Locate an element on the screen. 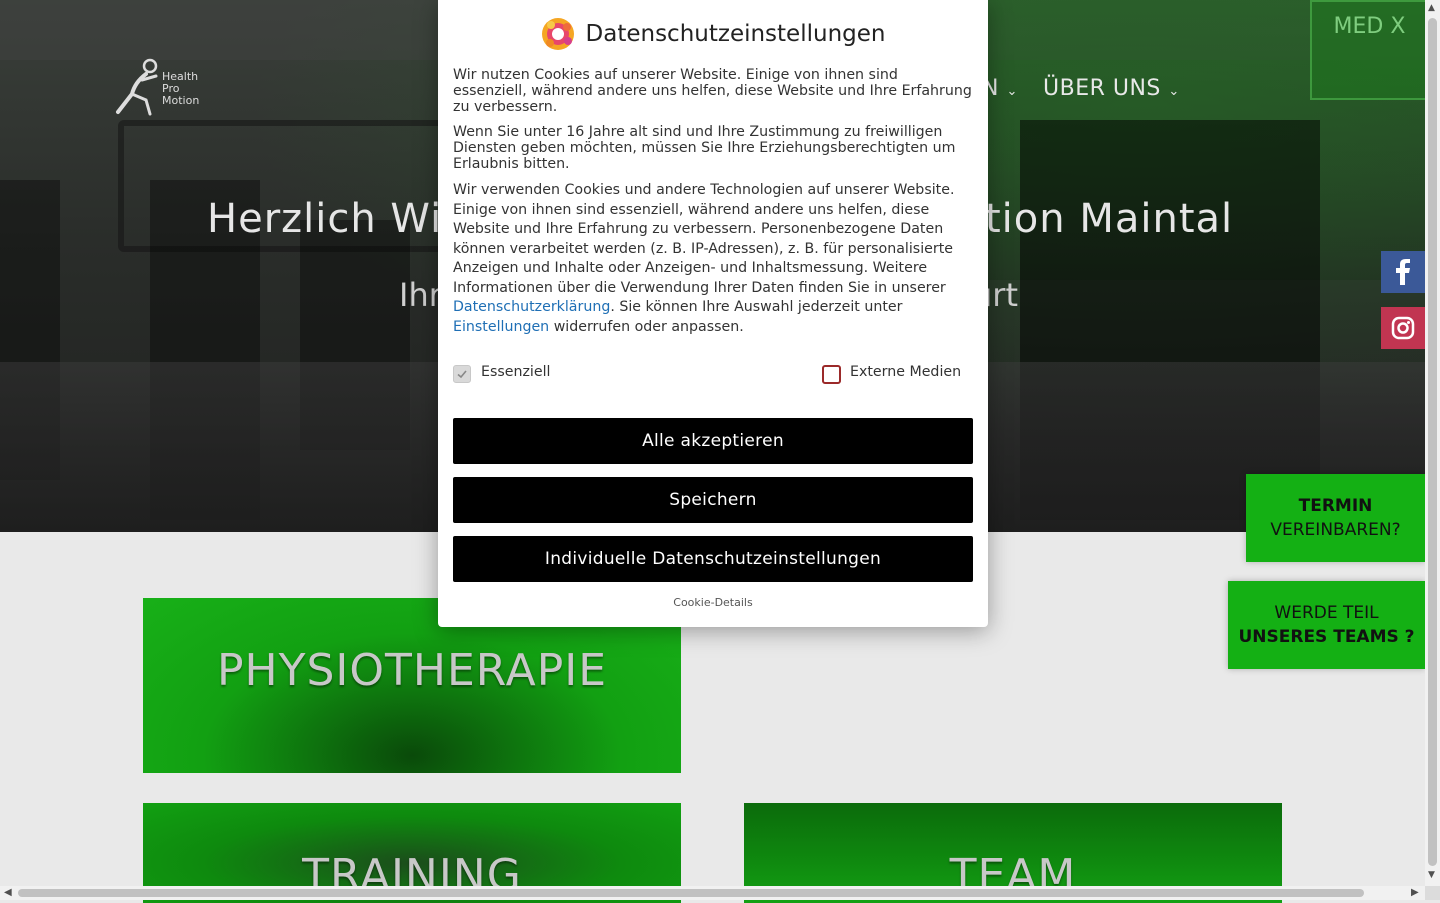  external-media-checkbox is located at coordinates (831, 374).